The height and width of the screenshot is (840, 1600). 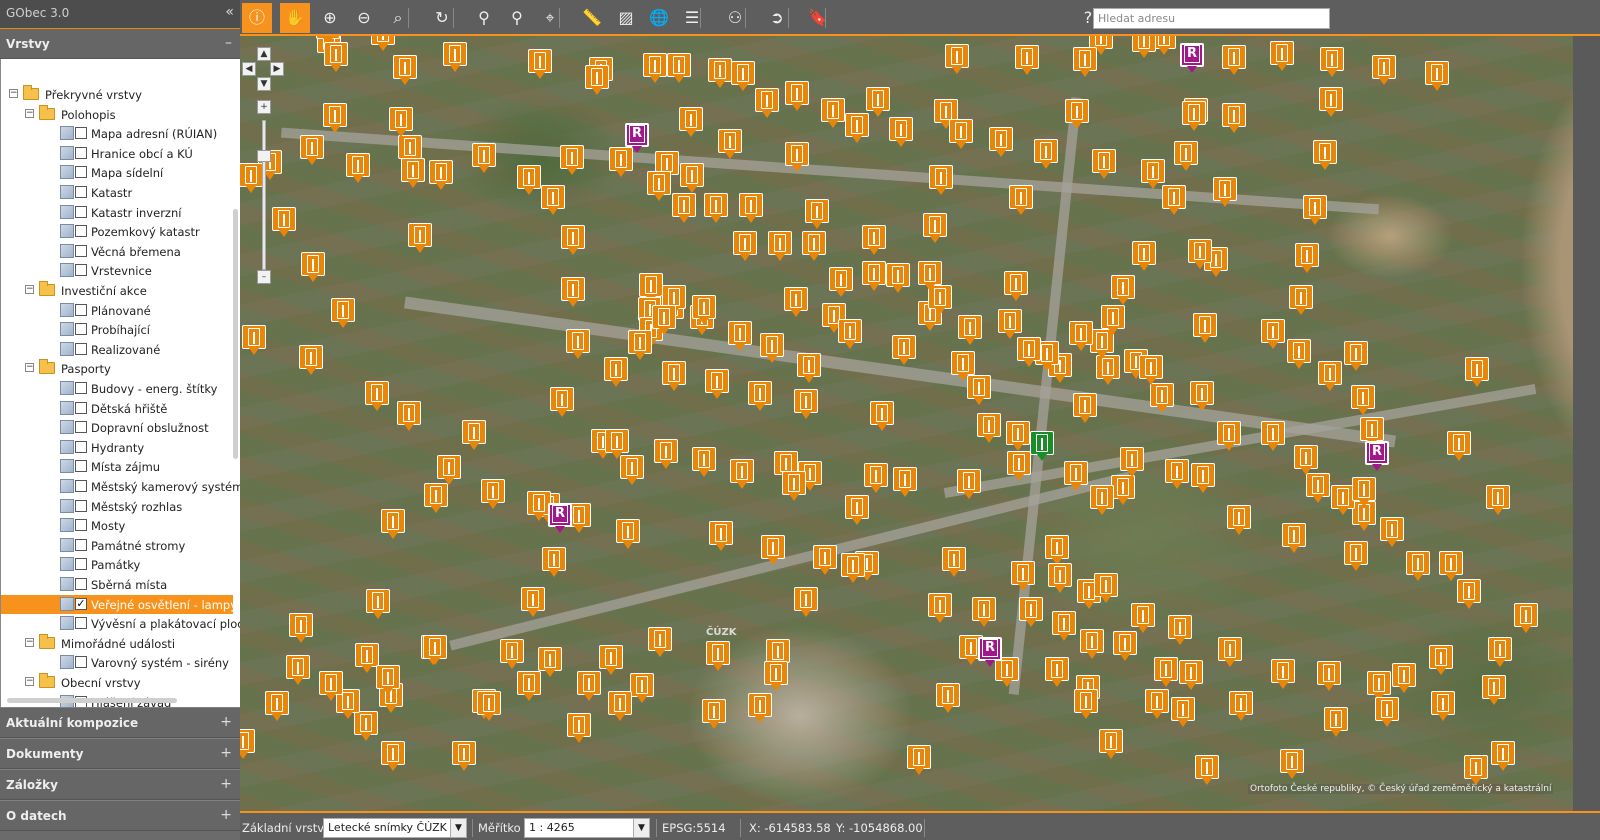 What do you see at coordinates (117, 94) in the screenshot?
I see `layer-group: − Překryvné vrstvy` at bounding box center [117, 94].